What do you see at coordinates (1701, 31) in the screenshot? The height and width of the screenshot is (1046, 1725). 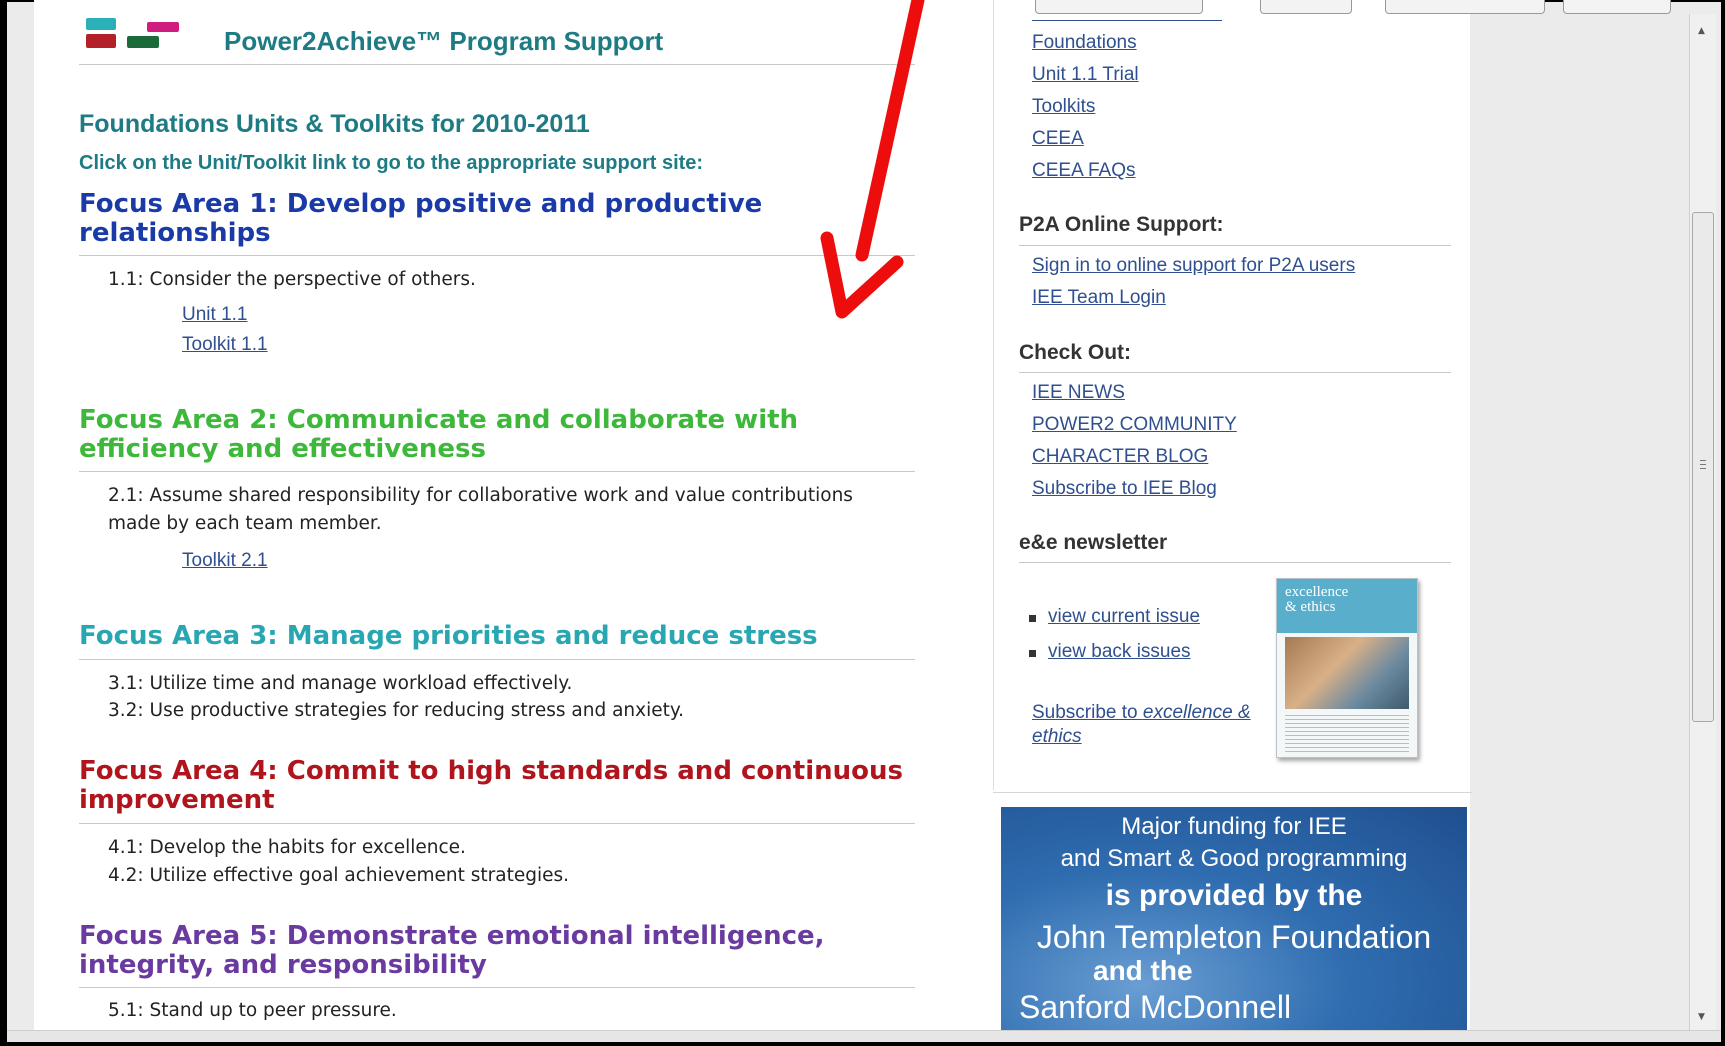 I see `scroll-up-icon: ▲` at bounding box center [1701, 31].